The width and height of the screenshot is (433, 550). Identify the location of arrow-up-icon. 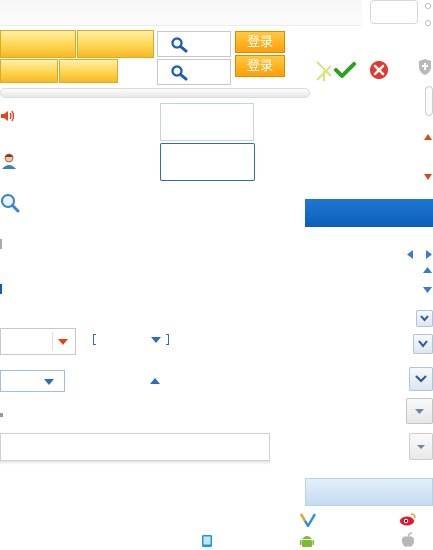
(428, 137).